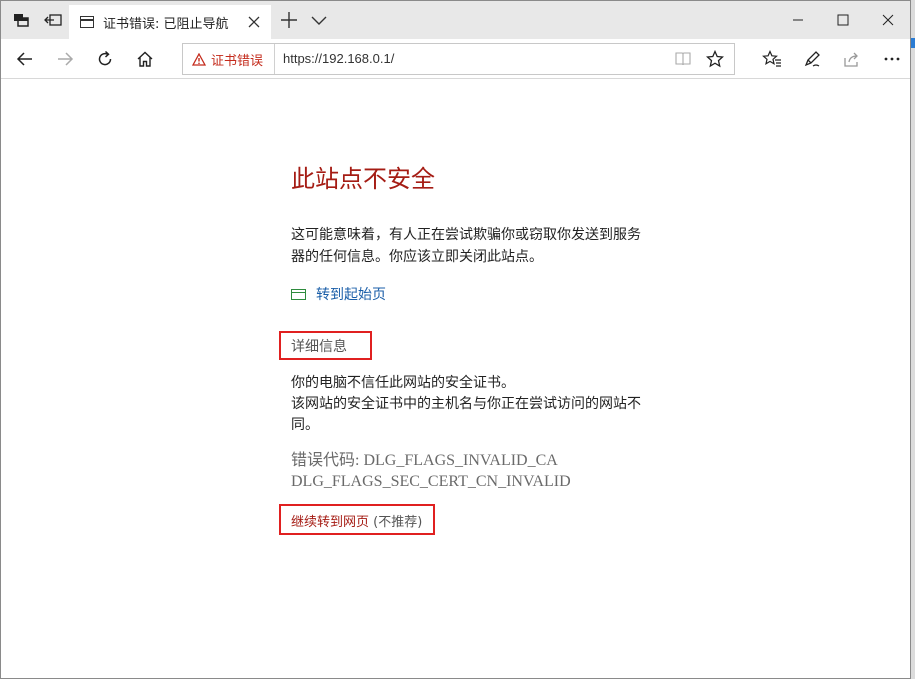 This screenshot has height=679, width=915. I want to click on more-dots-icon, so click(892, 59).